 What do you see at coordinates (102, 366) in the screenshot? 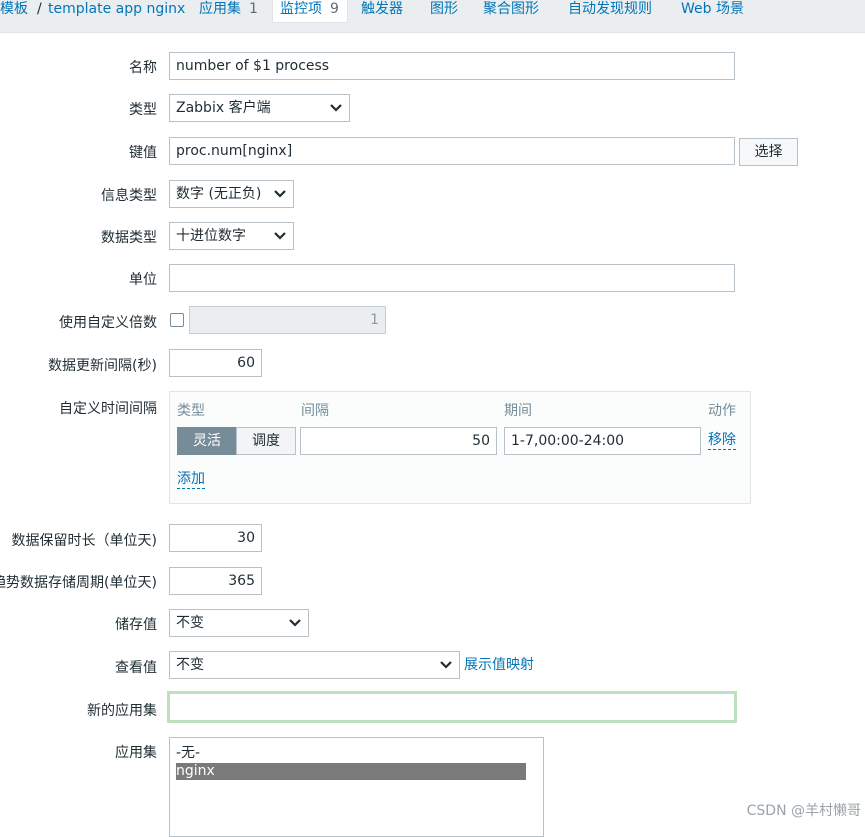
I see `update-interval-label: 数据更新间隔(秒)` at bounding box center [102, 366].